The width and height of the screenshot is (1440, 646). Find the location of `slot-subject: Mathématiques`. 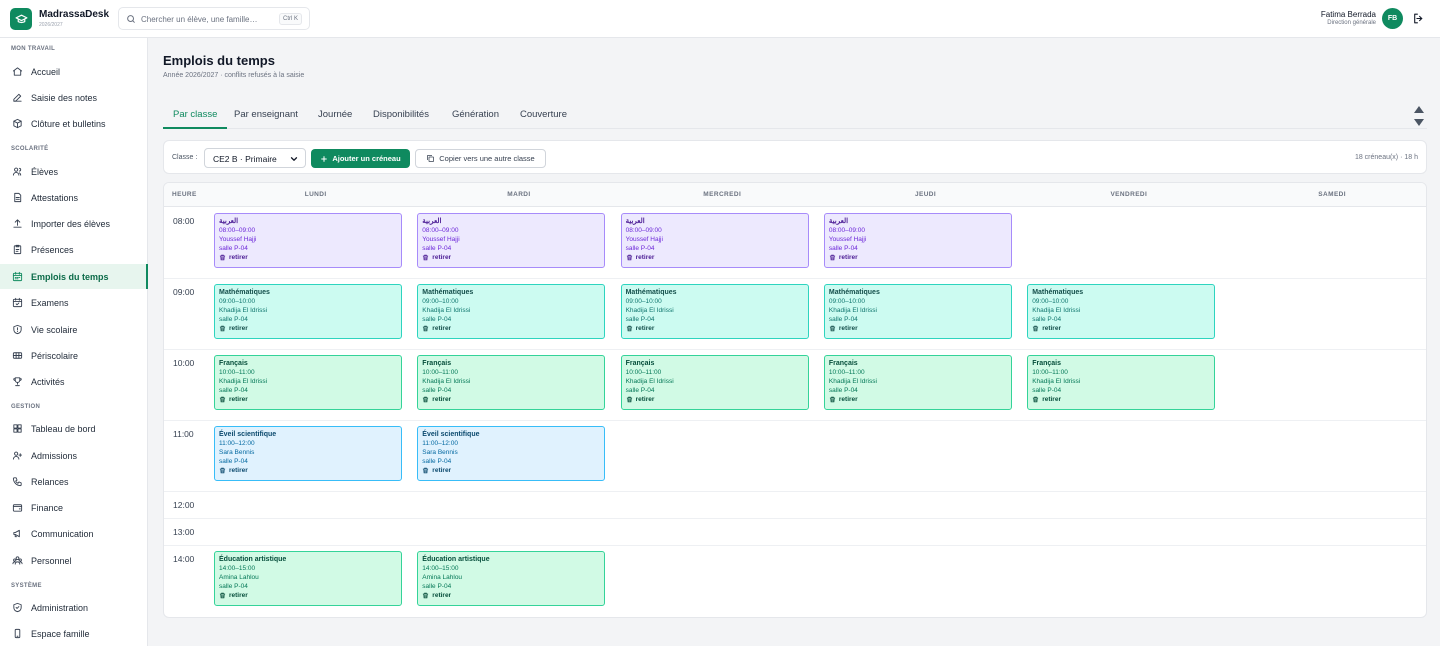

slot-subject: Mathématiques is located at coordinates (244, 292).